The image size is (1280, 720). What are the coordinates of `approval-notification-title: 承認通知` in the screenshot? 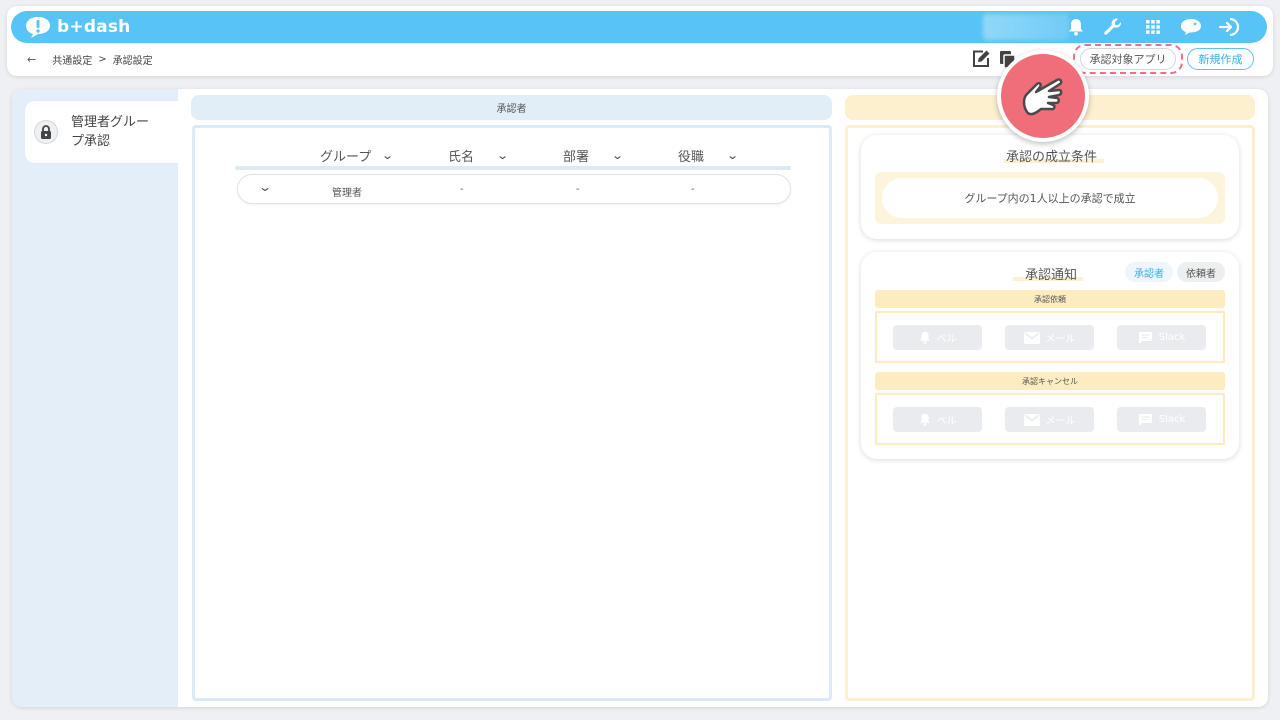 It's located at (1051, 275).